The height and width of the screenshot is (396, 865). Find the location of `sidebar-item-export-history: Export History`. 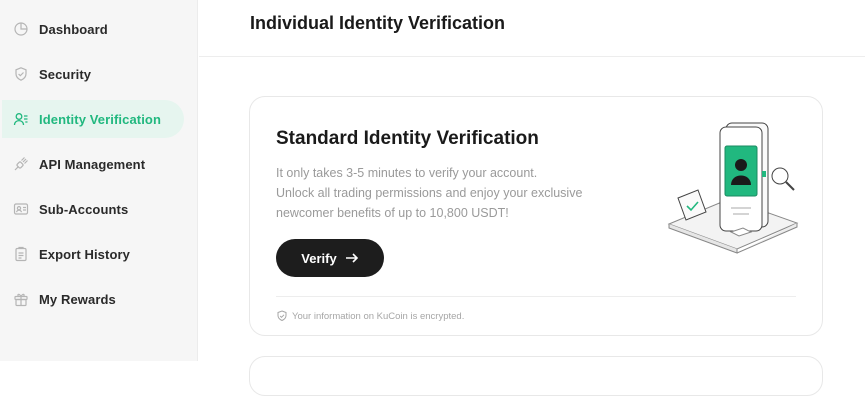

sidebar-item-export-history: Export History is located at coordinates (93, 254).